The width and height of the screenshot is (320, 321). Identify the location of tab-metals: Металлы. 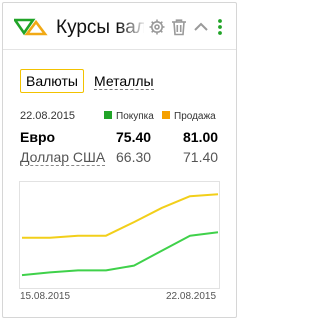
(124, 81).